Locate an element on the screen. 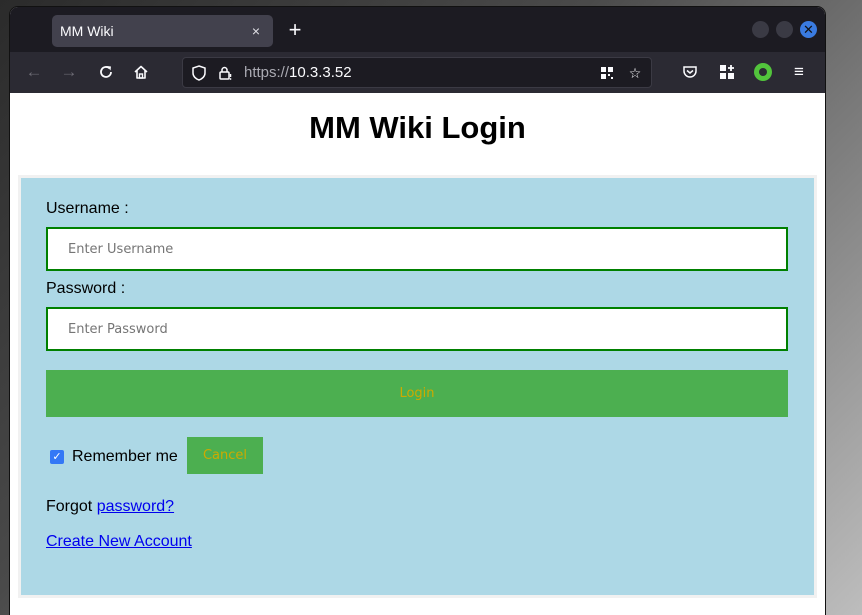  tracking-shield-icon is located at coordinates (199, 73).